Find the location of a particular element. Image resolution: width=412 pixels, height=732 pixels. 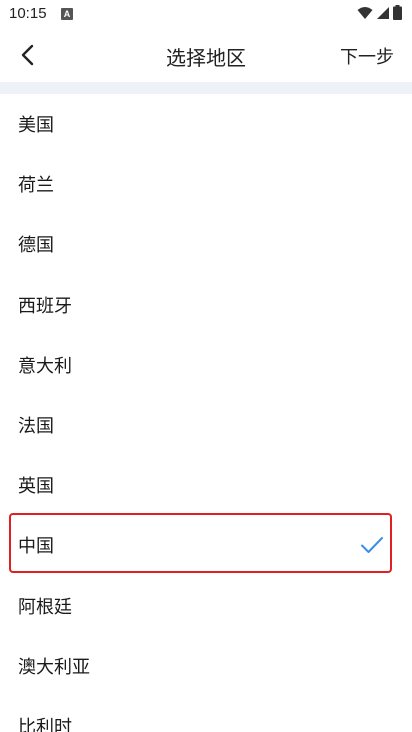

region-label: 中国 is located at coordinates (36, 547).